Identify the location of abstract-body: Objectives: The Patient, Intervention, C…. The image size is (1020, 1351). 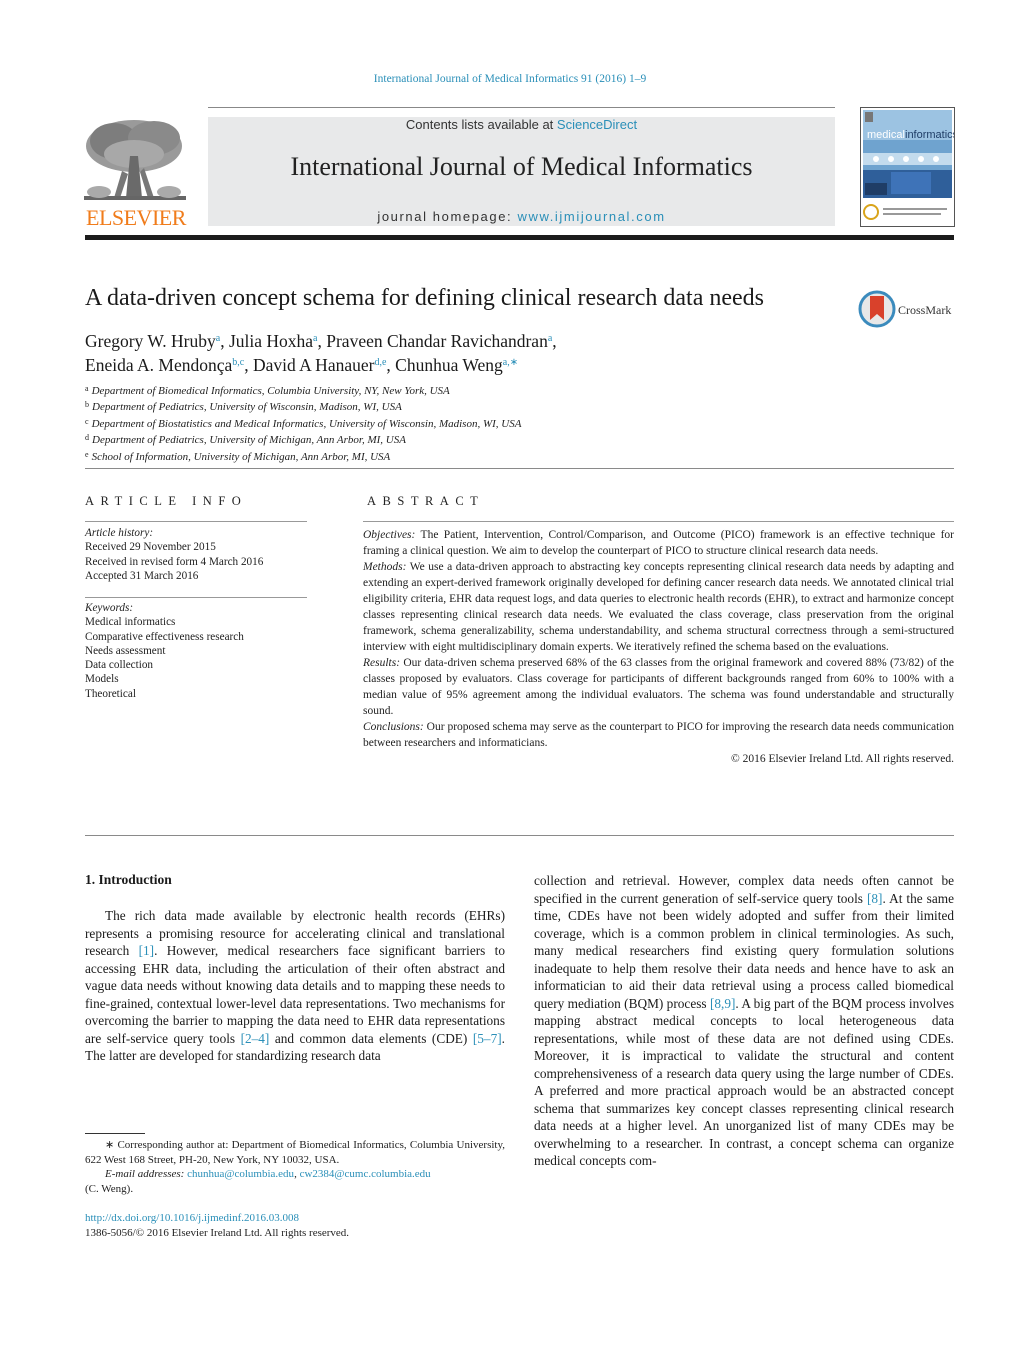
(658, 647).